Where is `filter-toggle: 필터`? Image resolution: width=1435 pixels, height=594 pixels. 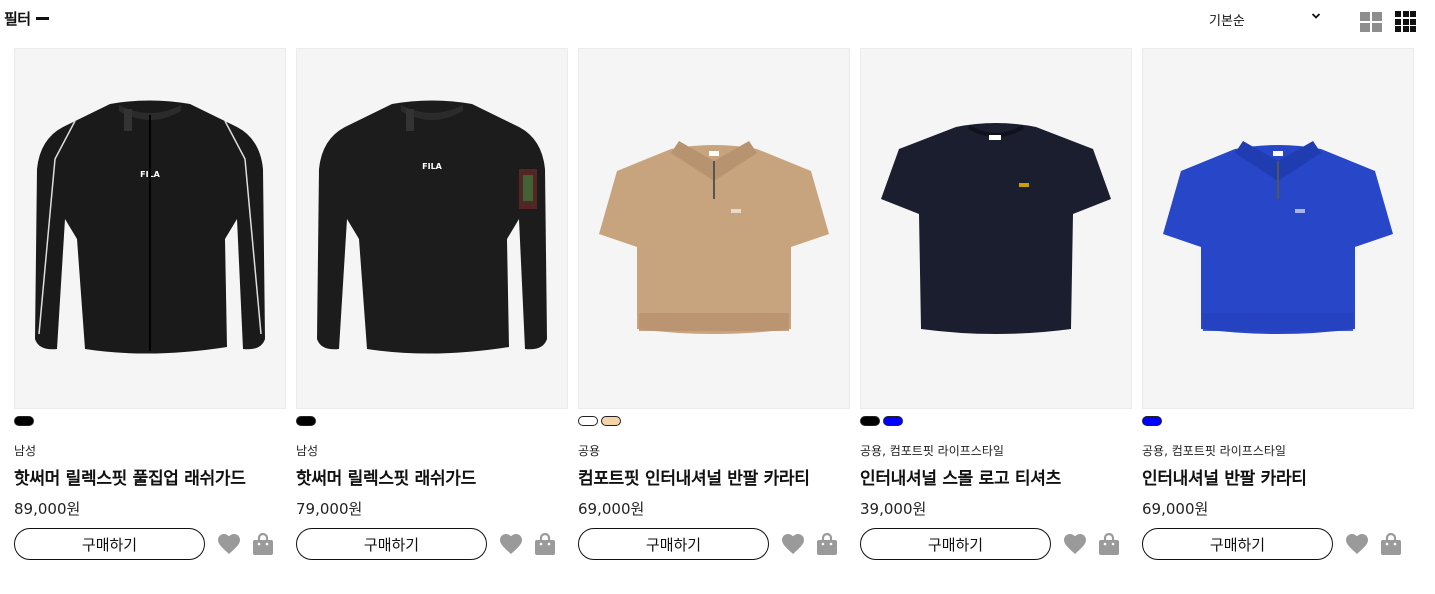 filter-toggle: 필터 is located at coordinates (26, 18).